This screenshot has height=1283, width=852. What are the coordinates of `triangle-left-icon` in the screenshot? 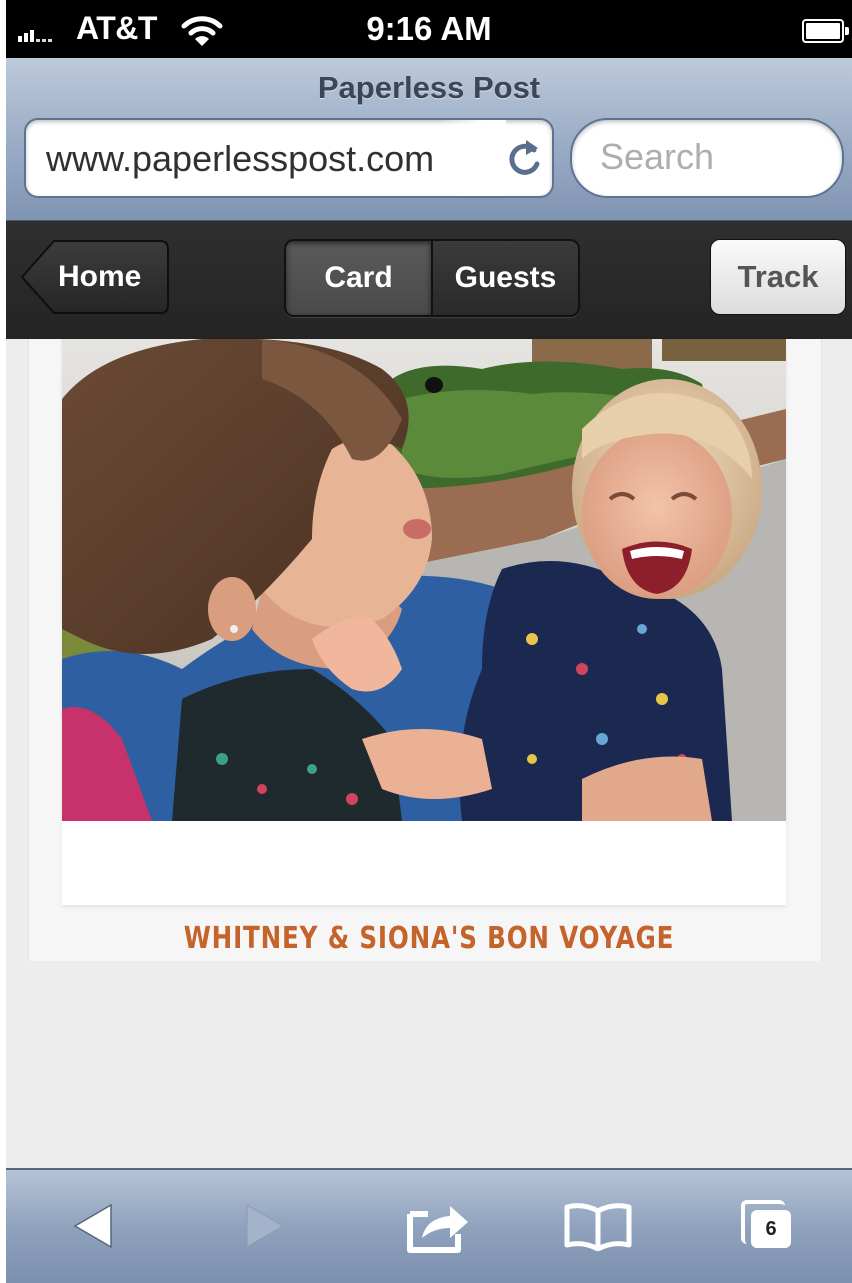 It's located at (92, 1226).